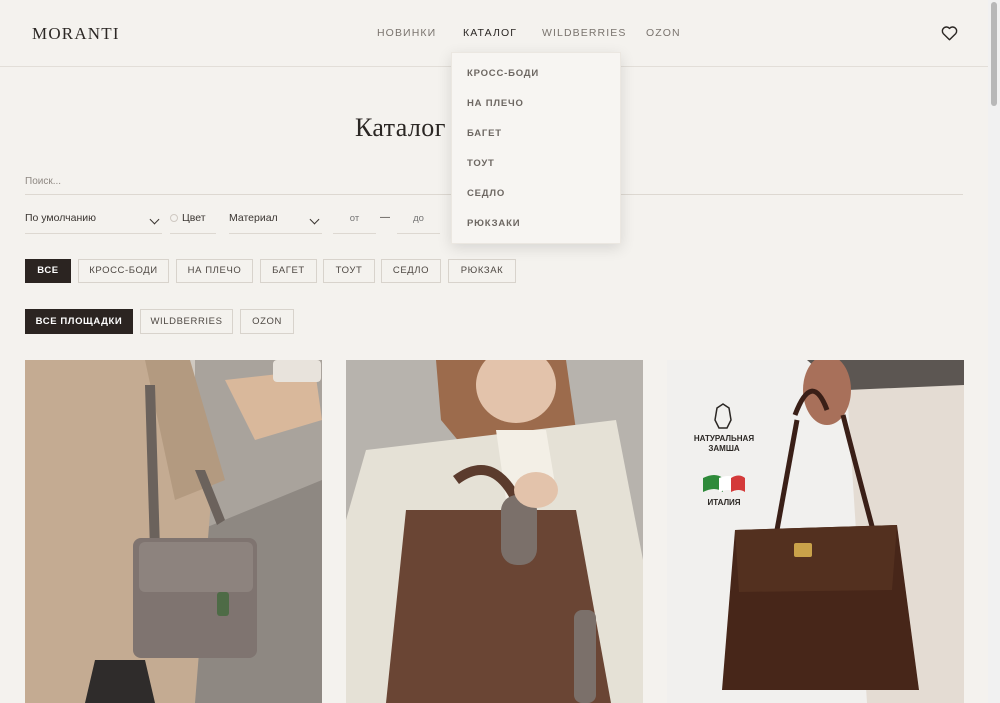  What do you see at coordinates (486, 193) in the screenshot?
I see `dropdown-item-saddle: СЕДЛО` at bounding box center [486, 193].